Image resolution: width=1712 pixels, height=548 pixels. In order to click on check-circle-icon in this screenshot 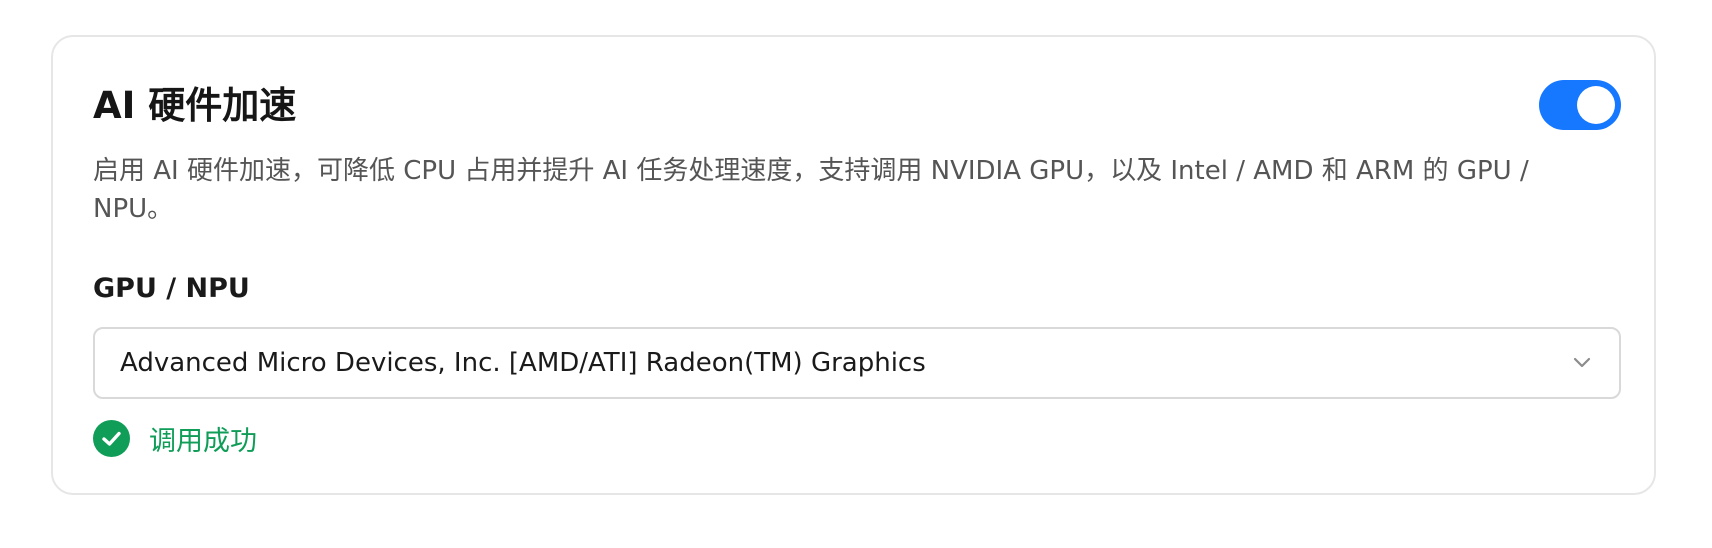, I will do `click(111, 438)`.